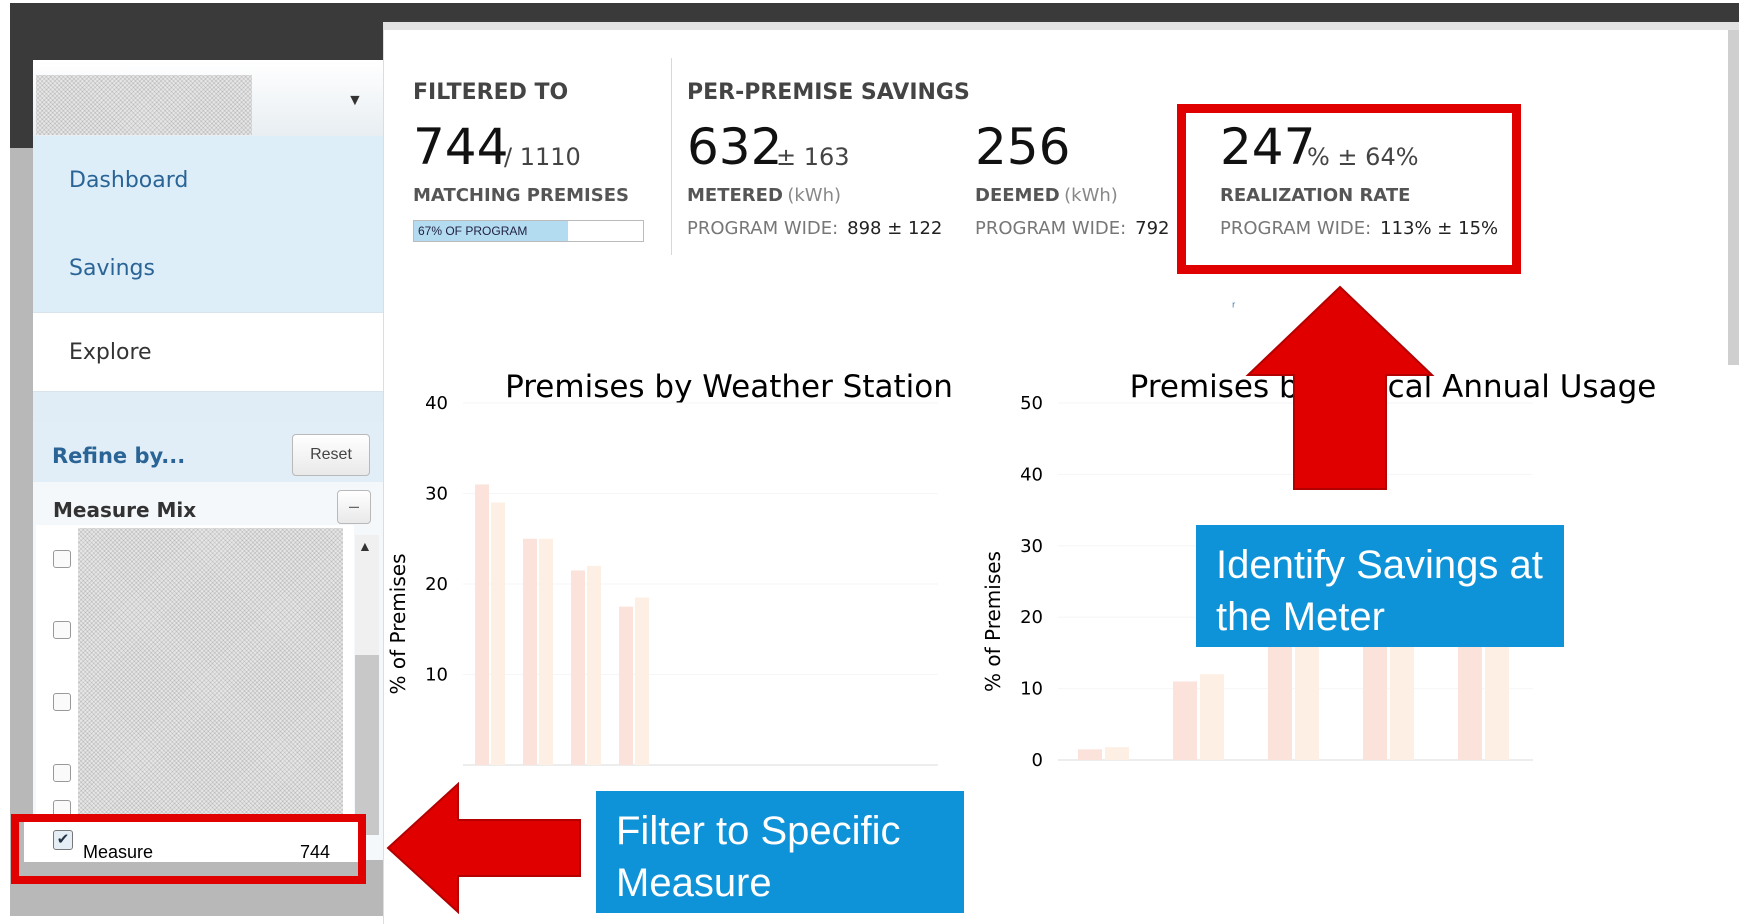  Describe the element at coordinates (125, 510) in the screenshot. I see `measure-mix-label: Measure Mix` at that location.